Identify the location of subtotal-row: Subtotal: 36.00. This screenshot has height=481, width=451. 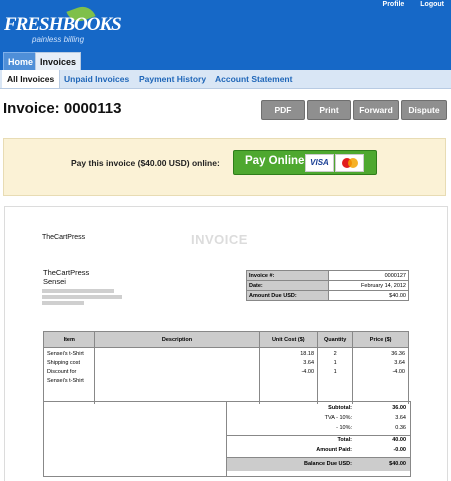
(367, 408).